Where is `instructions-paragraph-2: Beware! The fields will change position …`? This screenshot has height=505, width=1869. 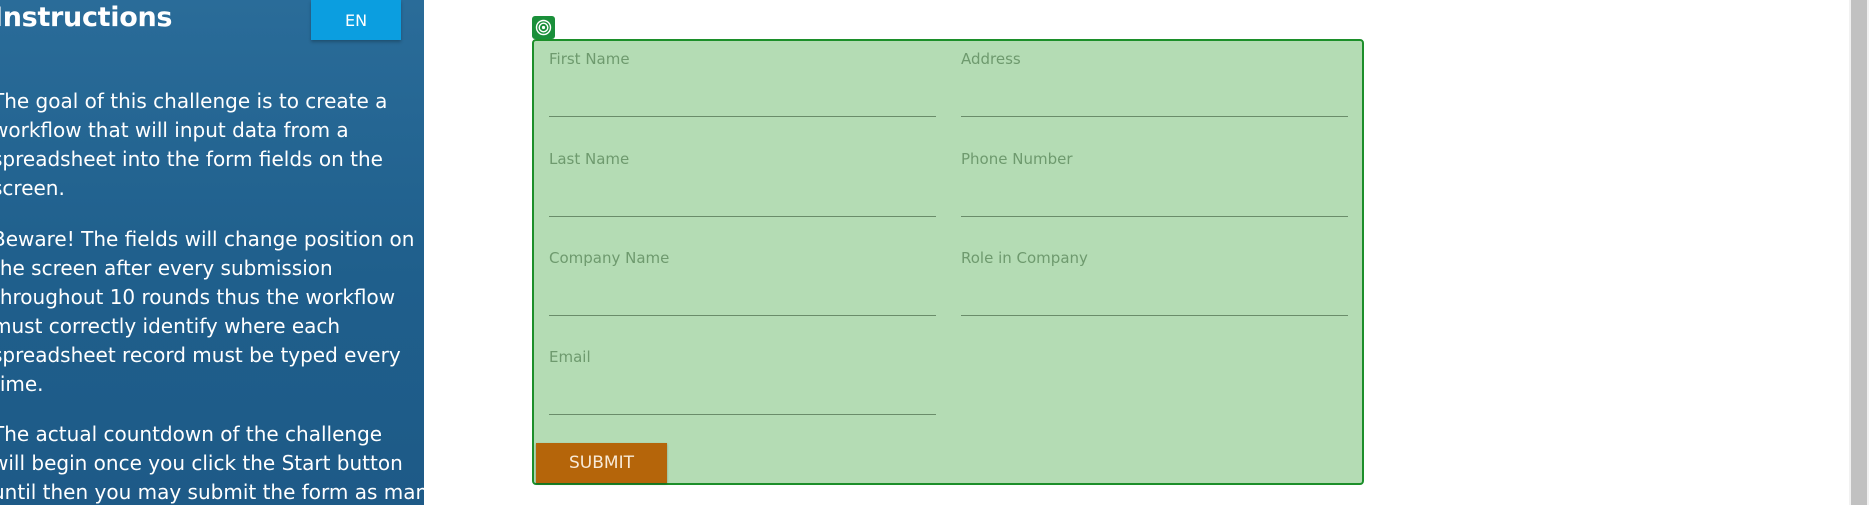
instructions-paragraph-2: Beware! The fields will change position … is located at coordinates (212, 312).